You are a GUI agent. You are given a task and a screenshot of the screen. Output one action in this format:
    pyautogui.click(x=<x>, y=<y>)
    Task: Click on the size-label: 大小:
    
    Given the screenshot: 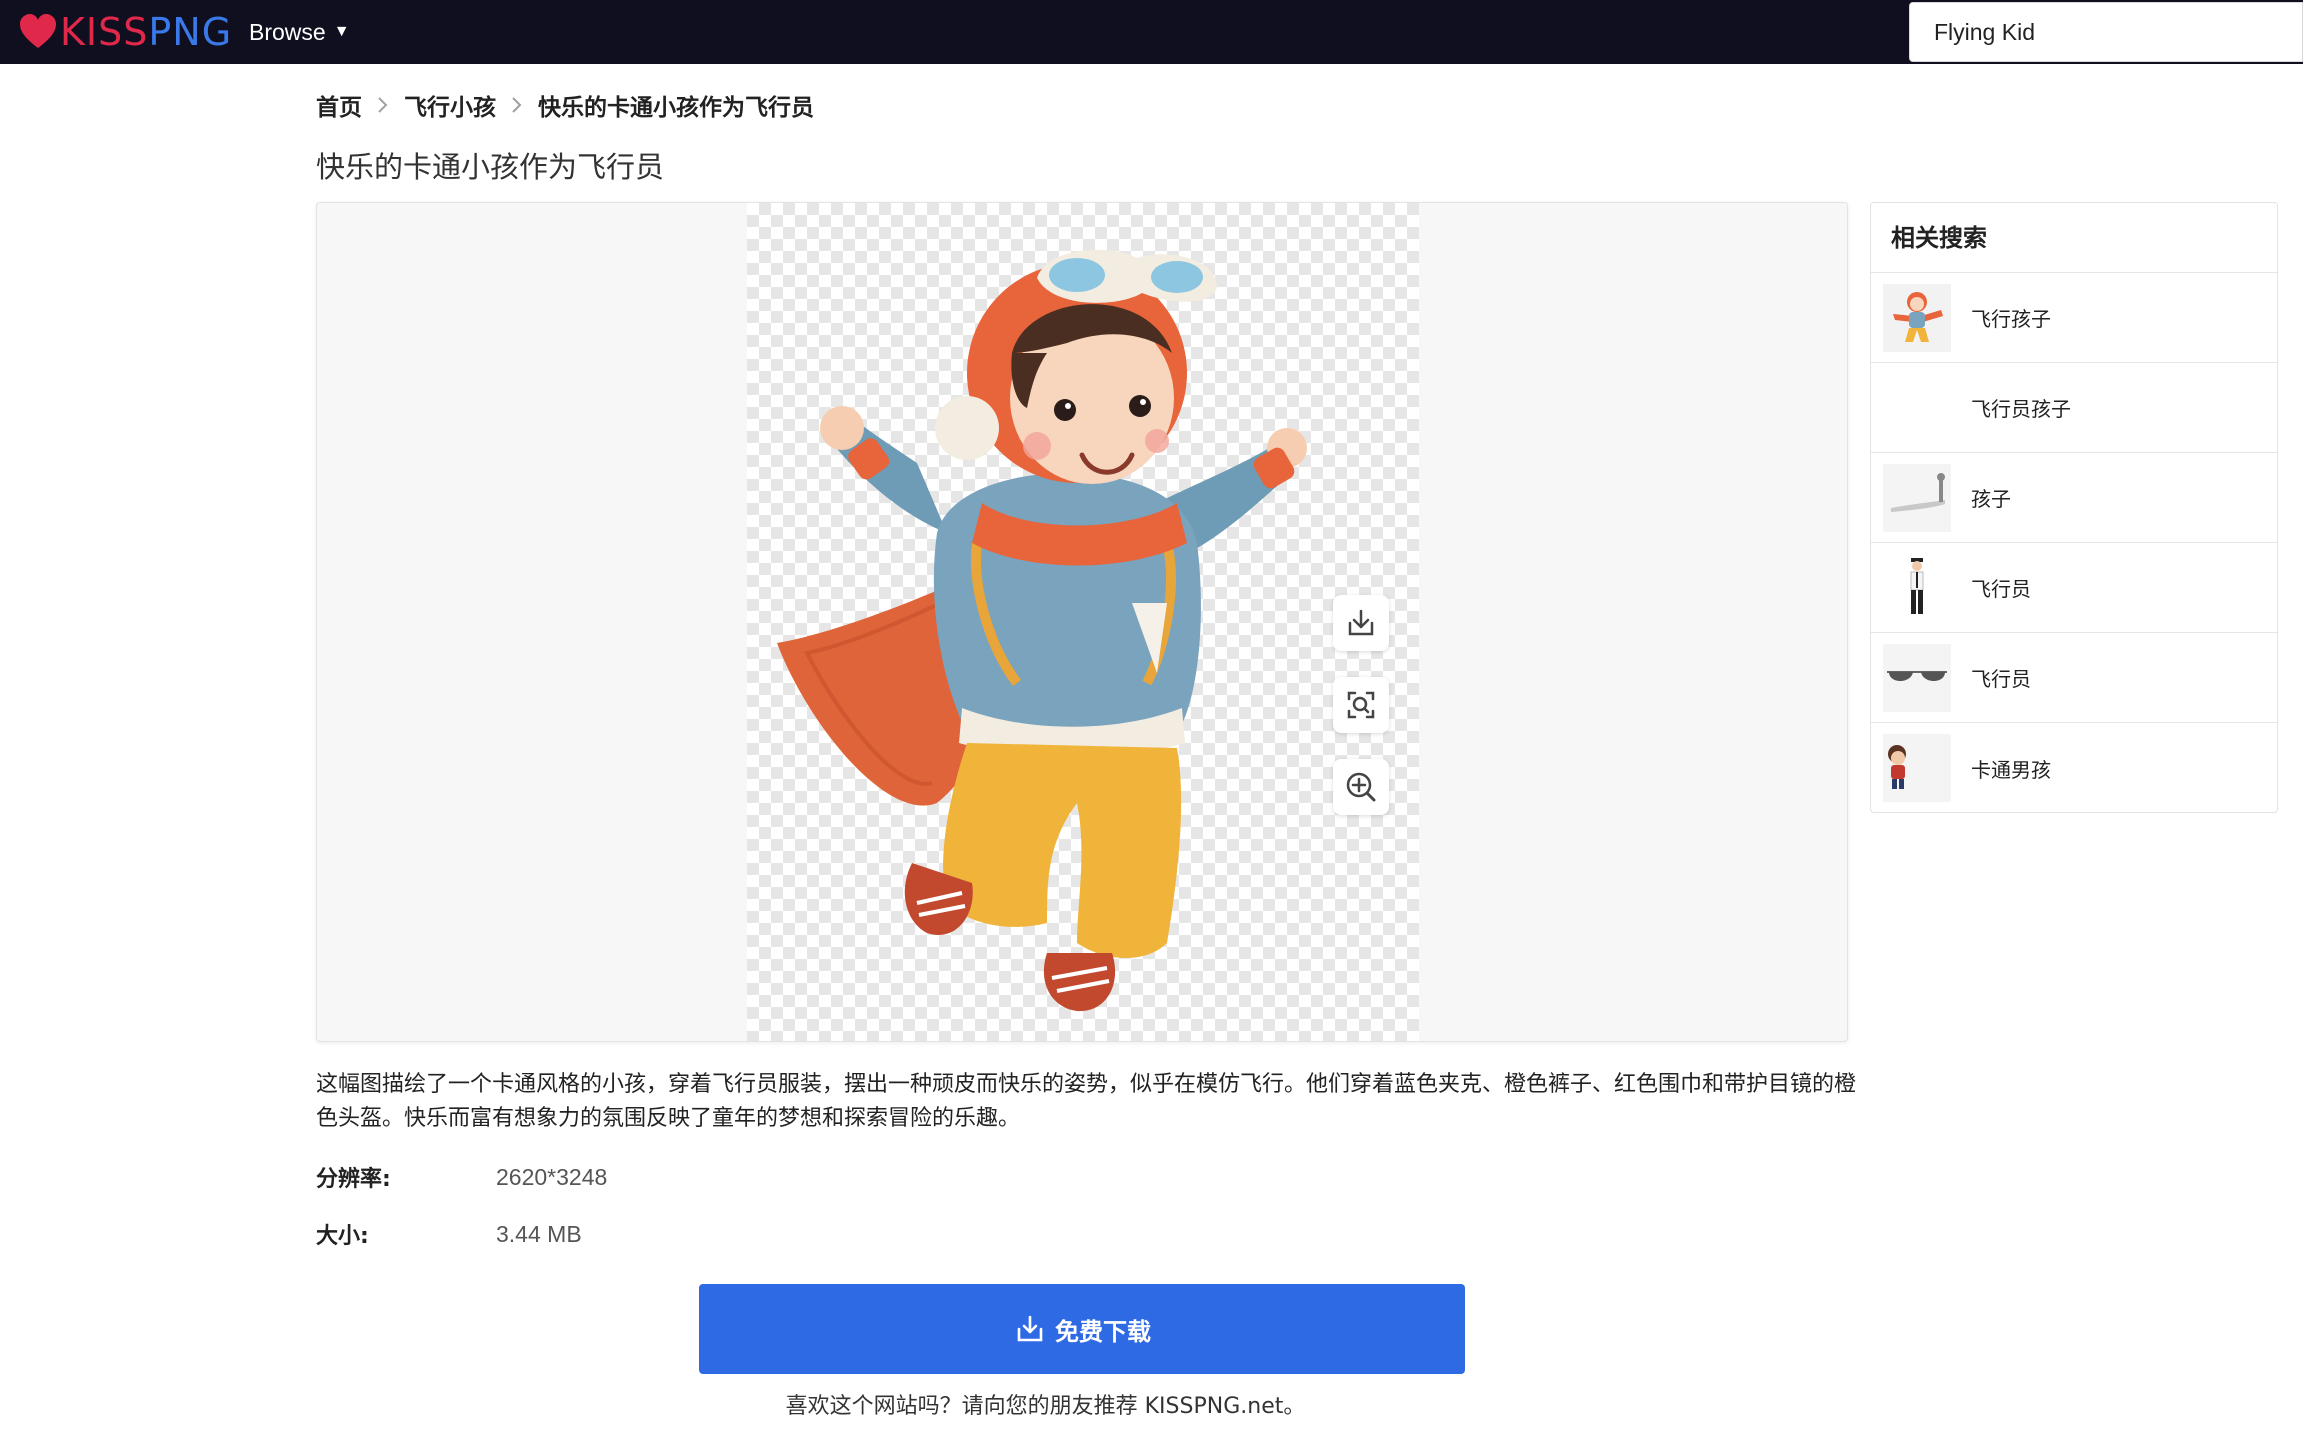 What is the action you would take?
    pyautogui.click(x=342, y=1236)
    